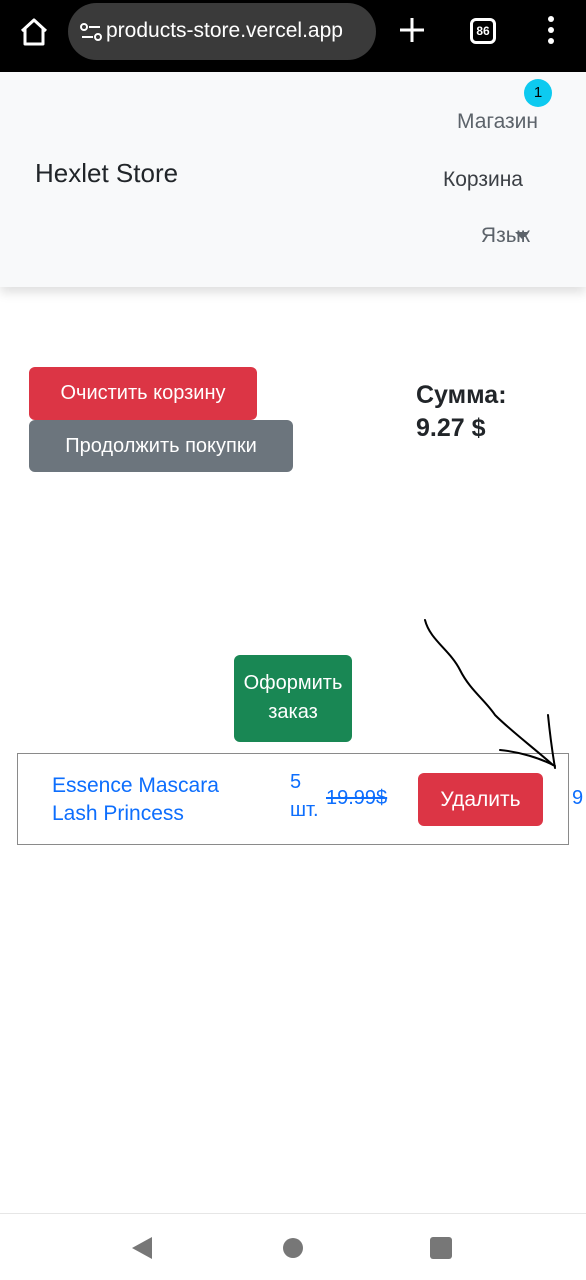 This screenshot has height=1280, width=586. I want to click on home-circle-icon, so click(293, 1248).